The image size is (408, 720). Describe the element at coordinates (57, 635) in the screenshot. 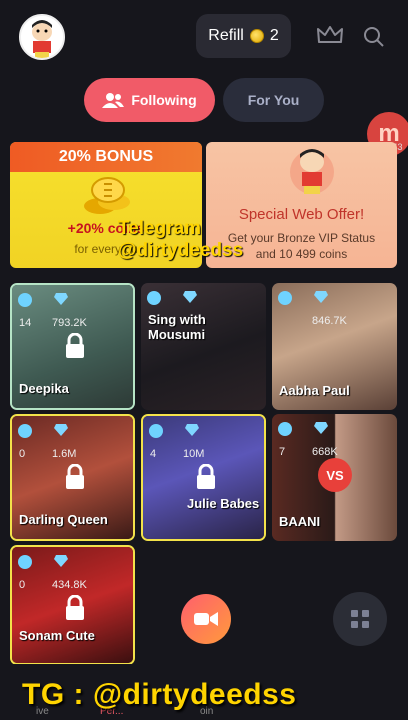

I see `streamer-name: Sonam Cute` at that location.